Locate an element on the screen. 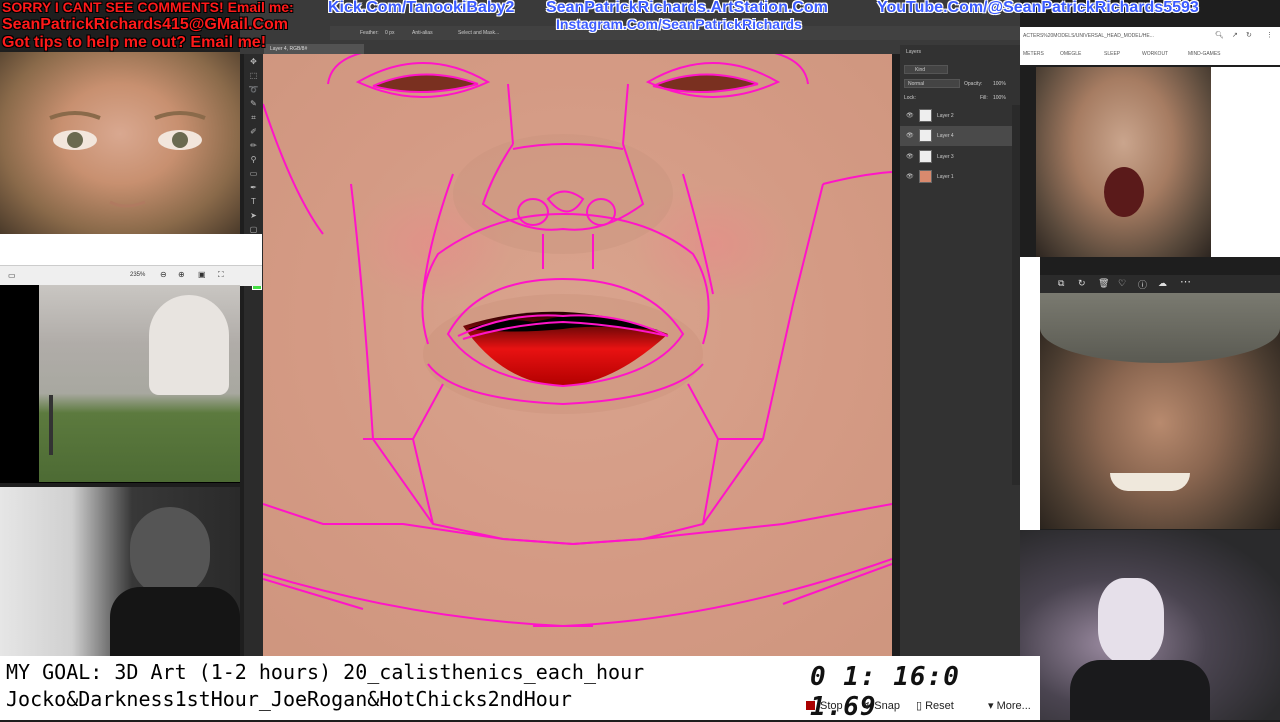  smile is located at coordinates (1150, 482).